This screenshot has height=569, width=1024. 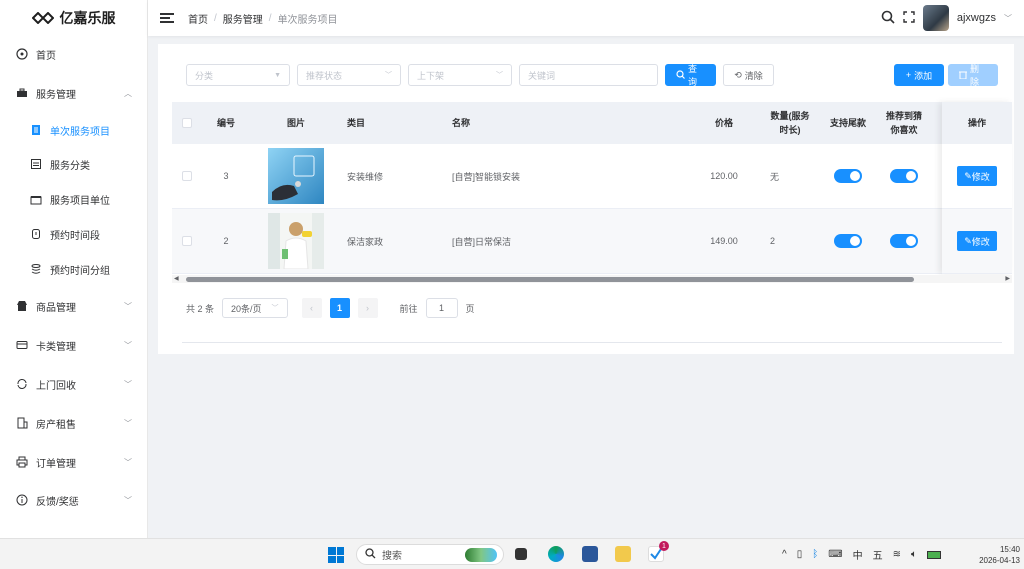 I want to click on sidebar-item-service-management: 服务管理 ︿, so click(x=73, y=93).